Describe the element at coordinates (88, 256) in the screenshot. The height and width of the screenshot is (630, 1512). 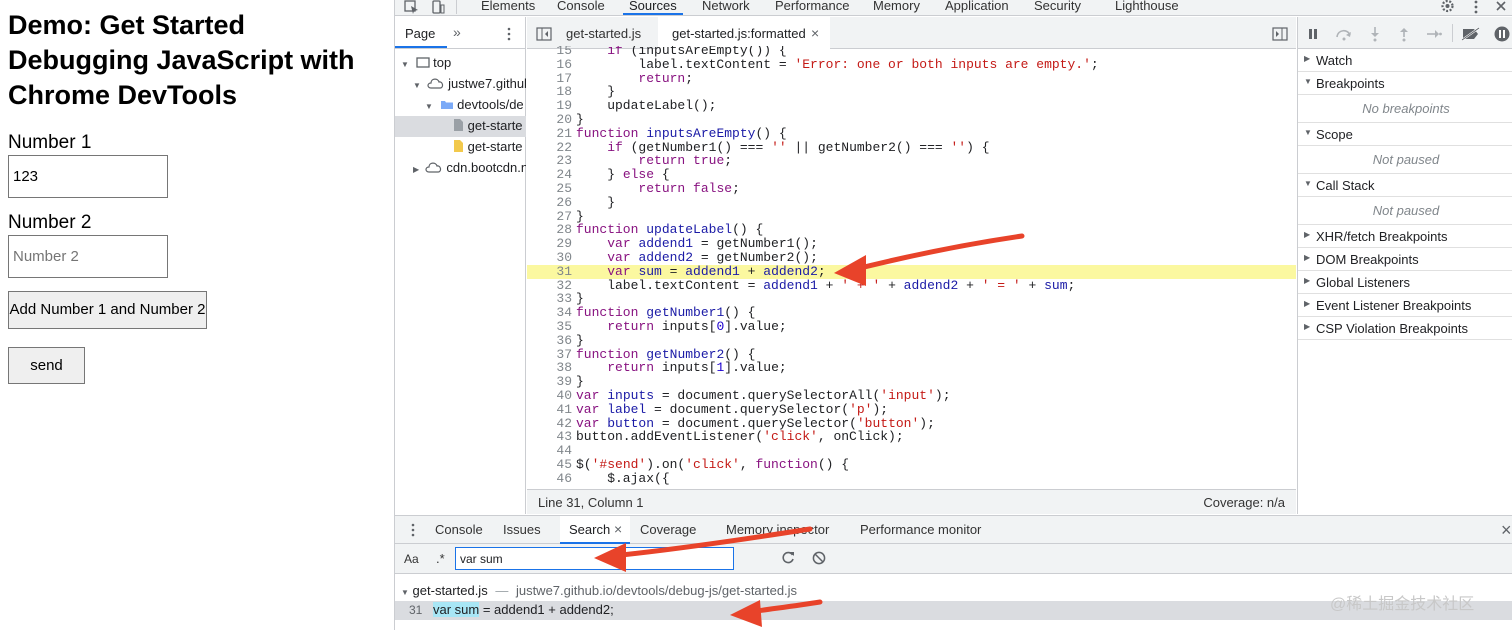
I see `number2-input: Number 2` at that location.